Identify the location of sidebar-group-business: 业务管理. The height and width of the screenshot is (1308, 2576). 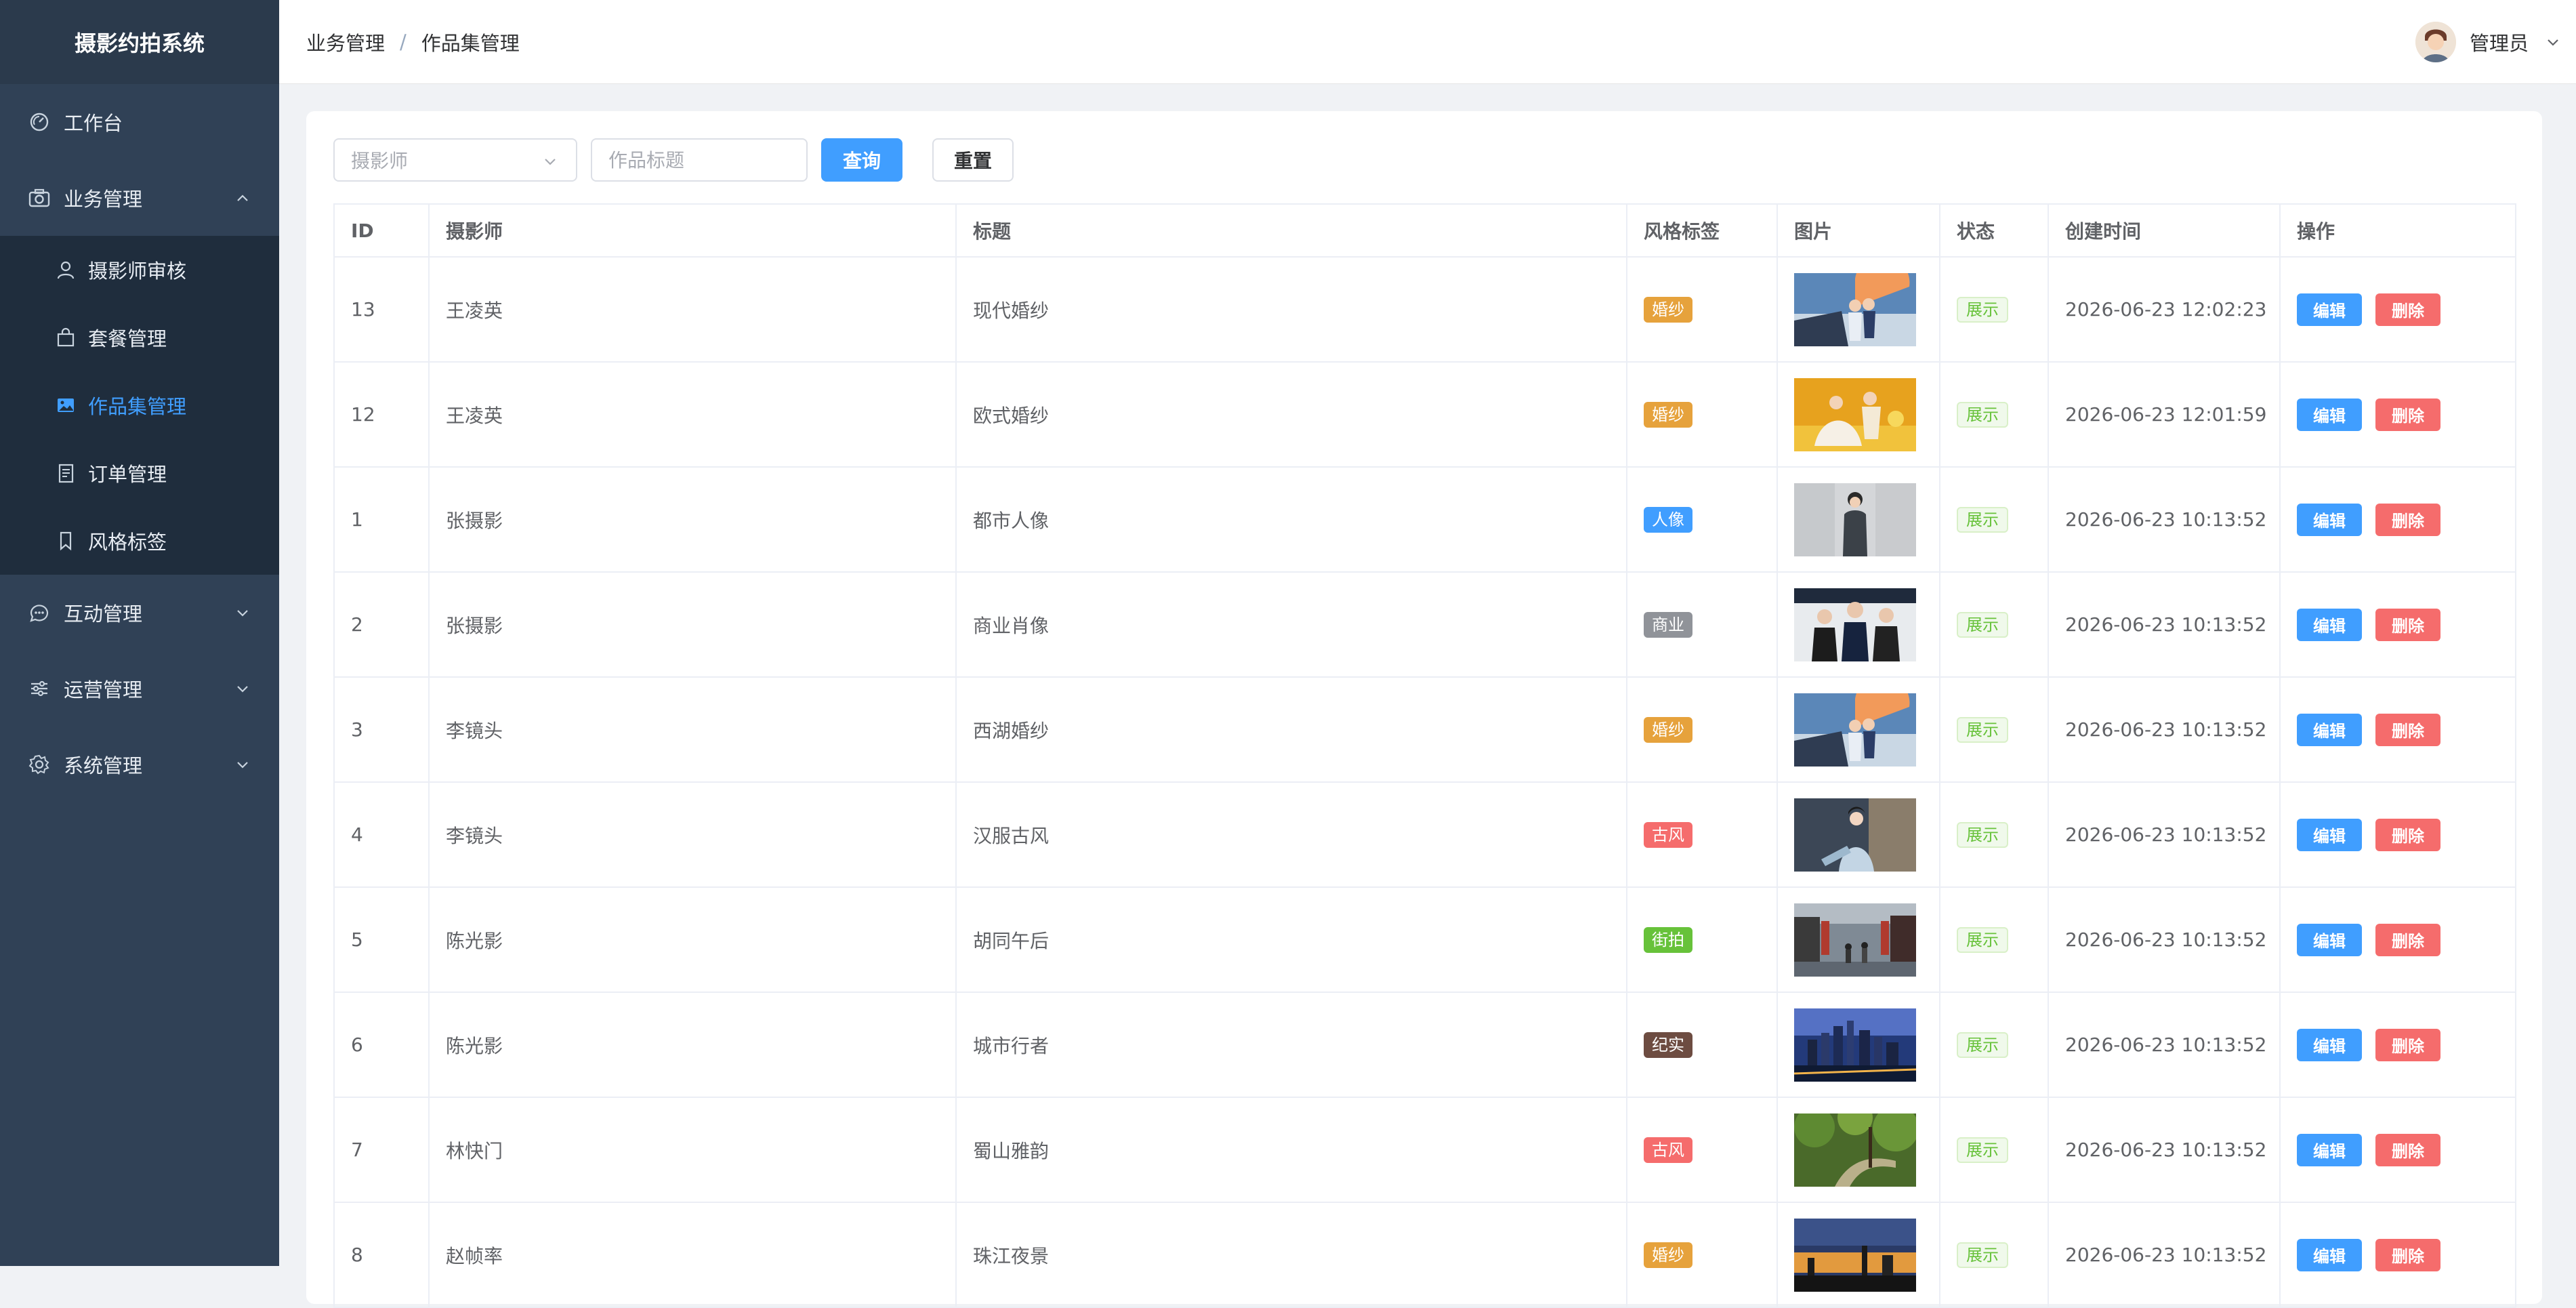
(139, 198).